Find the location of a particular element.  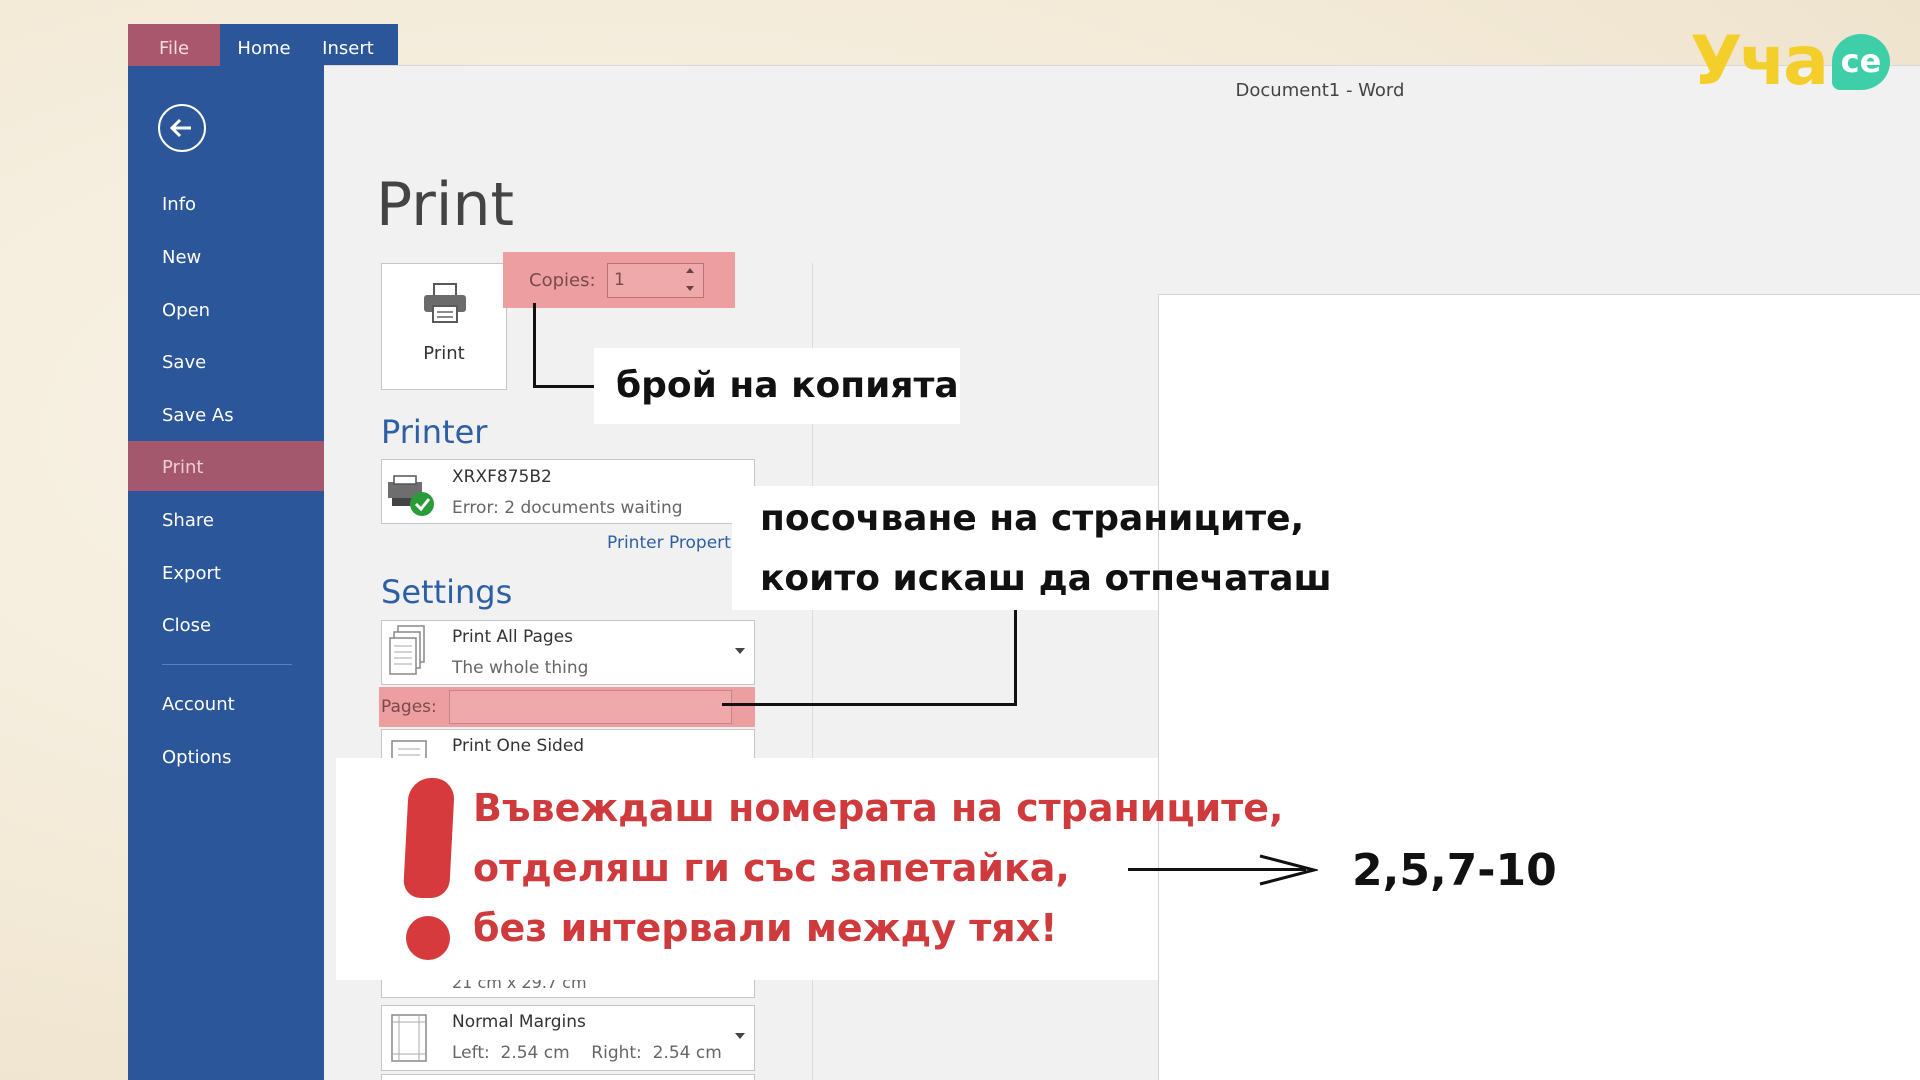

tab-home: Home is located at coordinates (264, 45).